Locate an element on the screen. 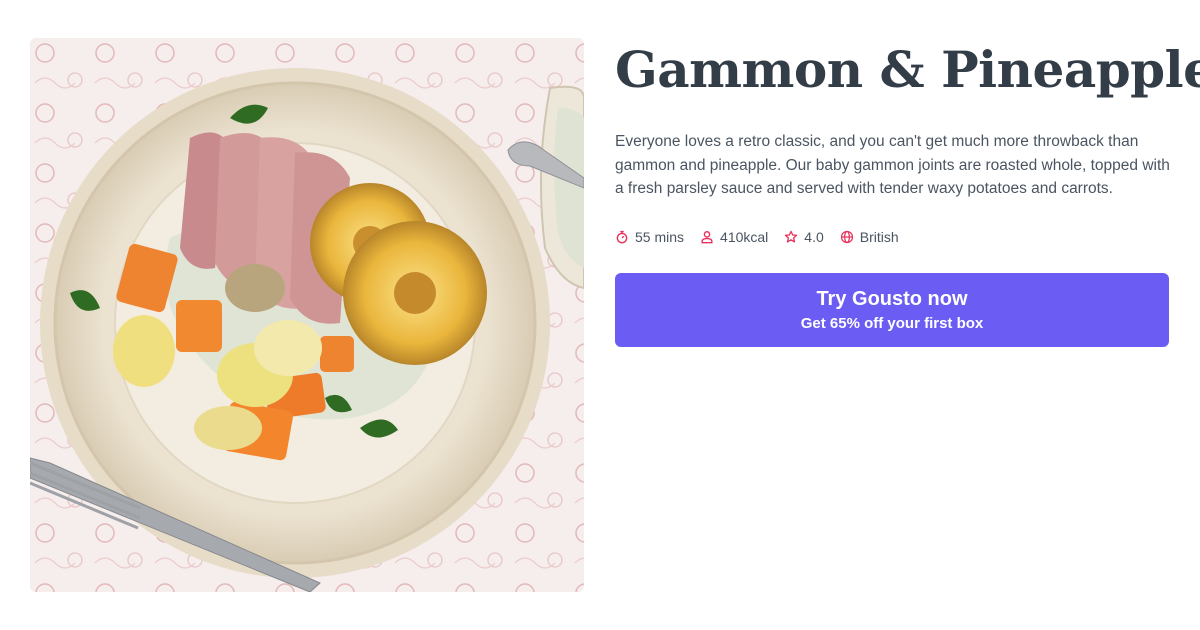 This screenshot has width=1200, height=630. meta-calories-label: 410kcal is located at coordinates (744, 236).